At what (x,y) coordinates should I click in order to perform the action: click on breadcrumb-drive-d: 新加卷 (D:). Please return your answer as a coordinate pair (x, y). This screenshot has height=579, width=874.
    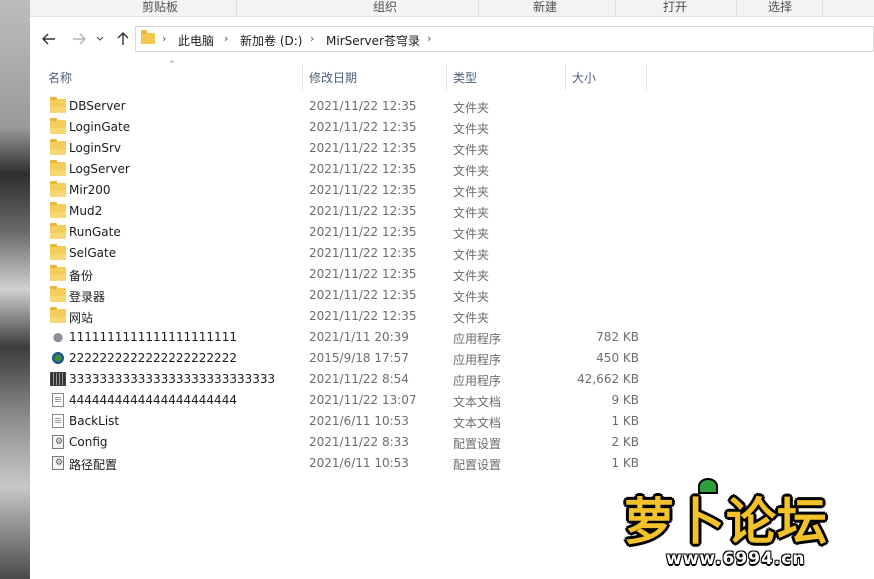
    Looking at the image, I should click on (271, 40).